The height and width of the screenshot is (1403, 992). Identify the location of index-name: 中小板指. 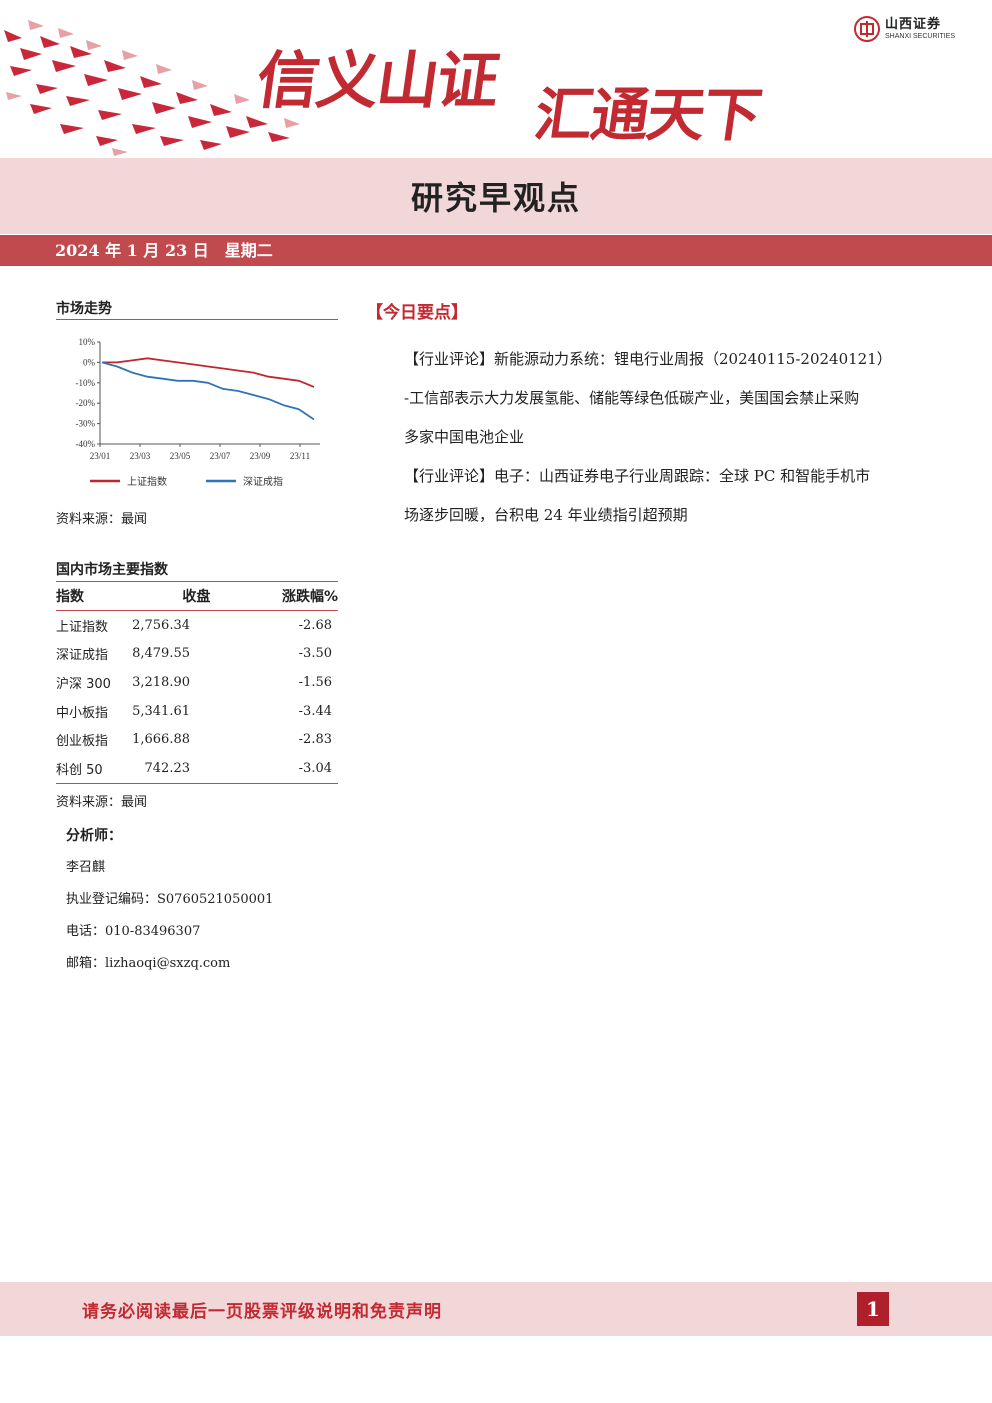
(82, 713).